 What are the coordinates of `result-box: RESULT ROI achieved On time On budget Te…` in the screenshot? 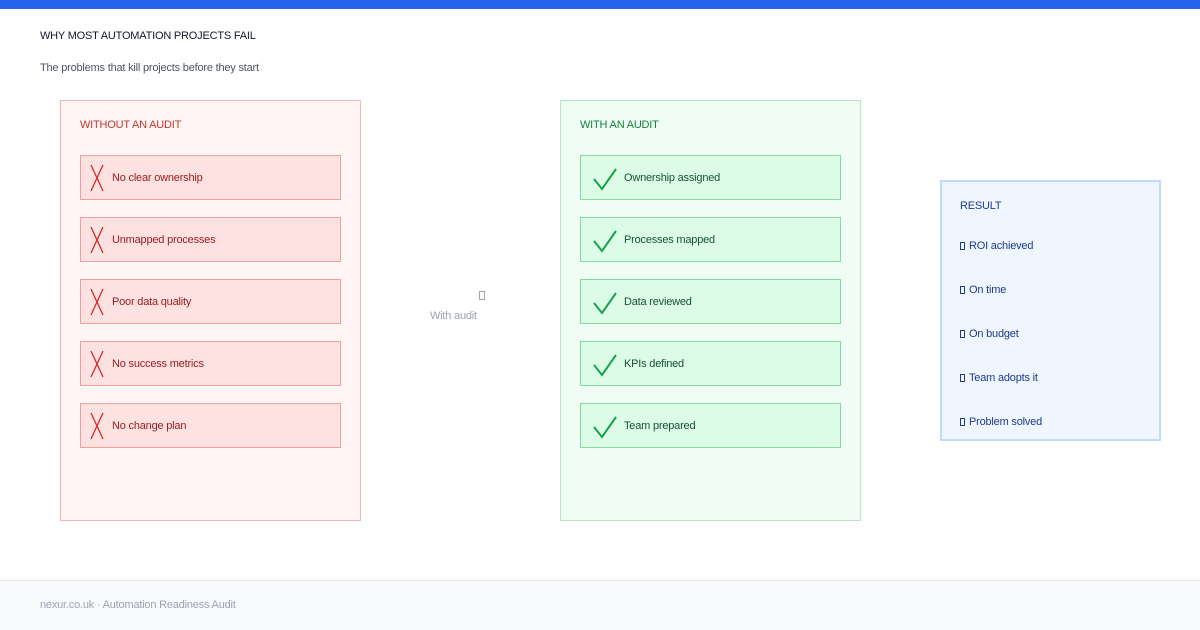 It's located at (1050, 310).